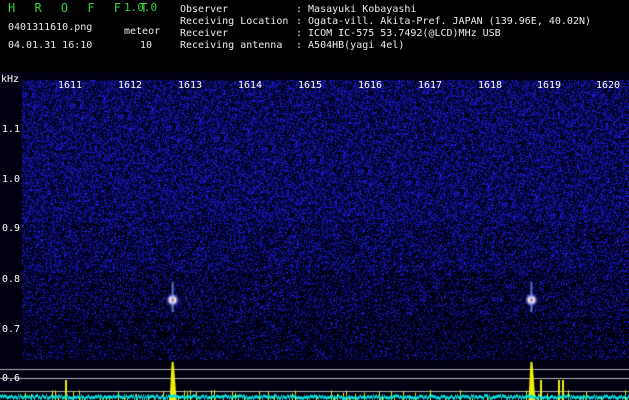  What do you see at coordinates (204, 33) in the screenshot?
I see `info-key: Receiver` at bounding box center [204, 33].